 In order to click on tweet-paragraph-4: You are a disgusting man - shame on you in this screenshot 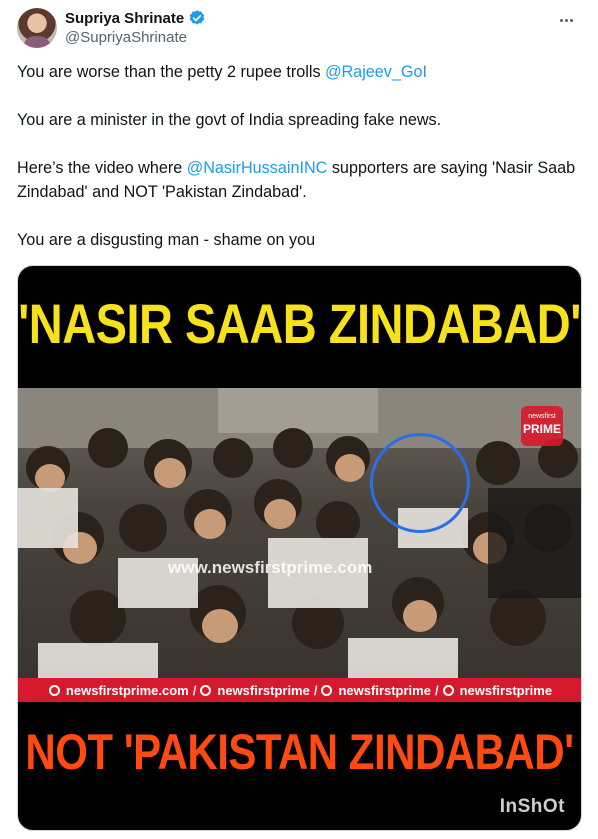, I will do `click(299, 240)`.